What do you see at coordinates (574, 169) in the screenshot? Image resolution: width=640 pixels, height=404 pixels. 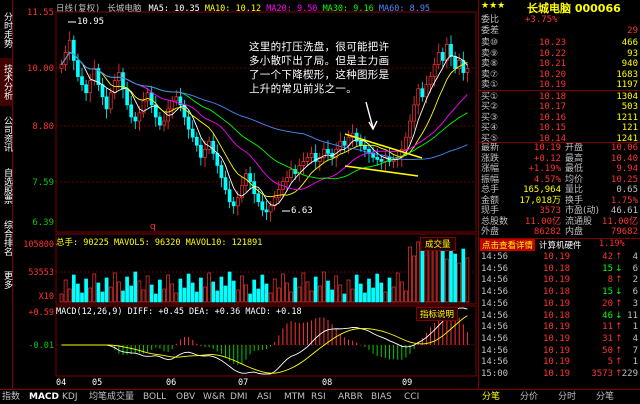 I see `stat-label: 最低` at bounding box center [574, 169].